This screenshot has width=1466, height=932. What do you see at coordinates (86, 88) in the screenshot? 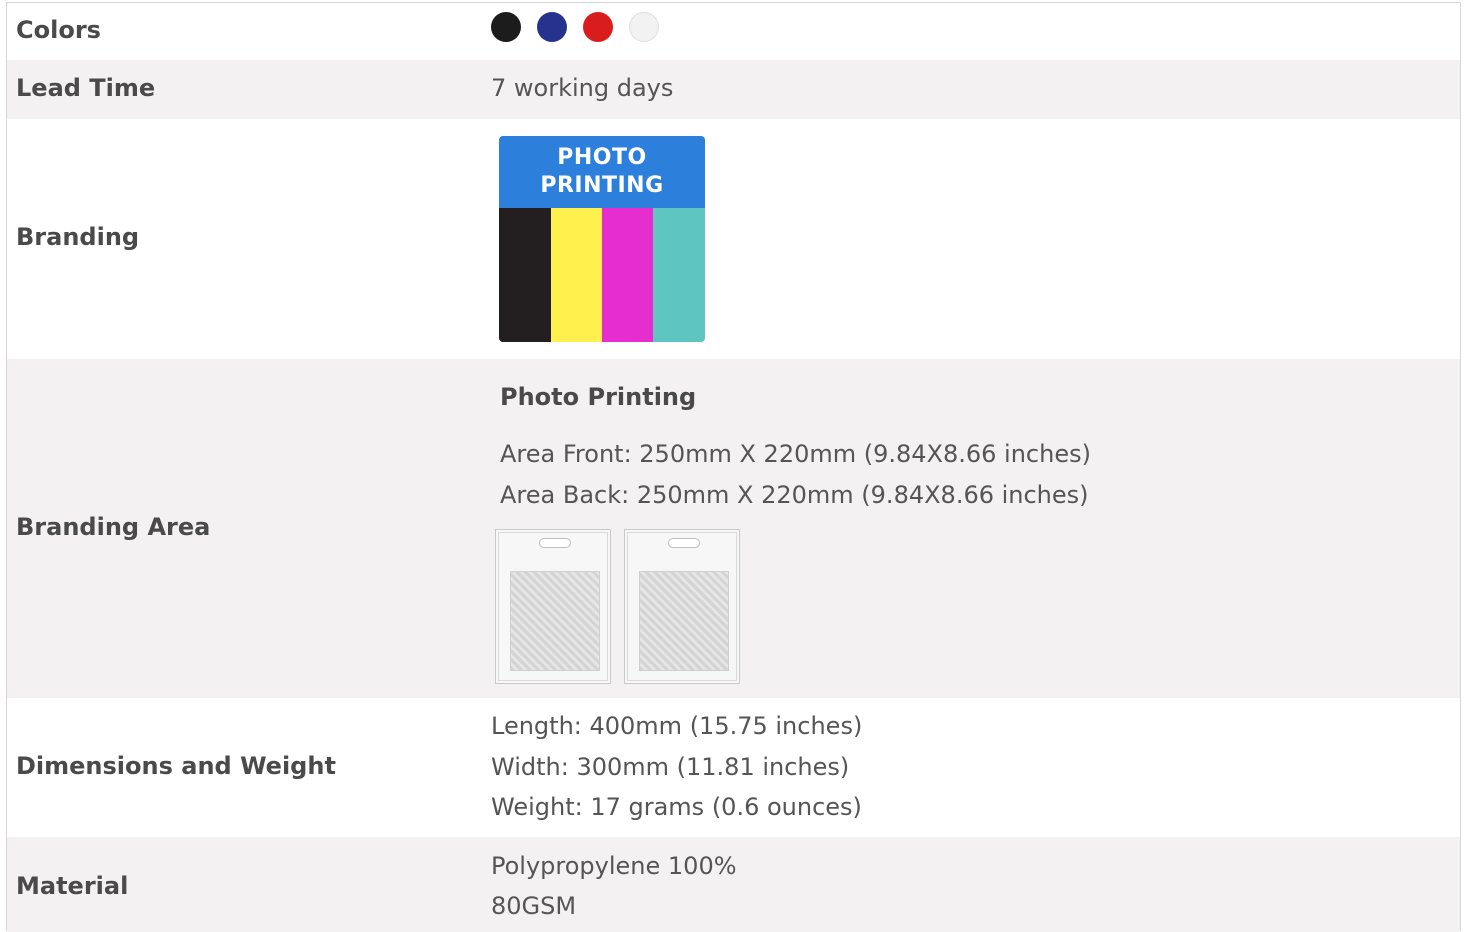
I see `spec-label-lead-time: Lead Time` at bounding box center [86, 88].